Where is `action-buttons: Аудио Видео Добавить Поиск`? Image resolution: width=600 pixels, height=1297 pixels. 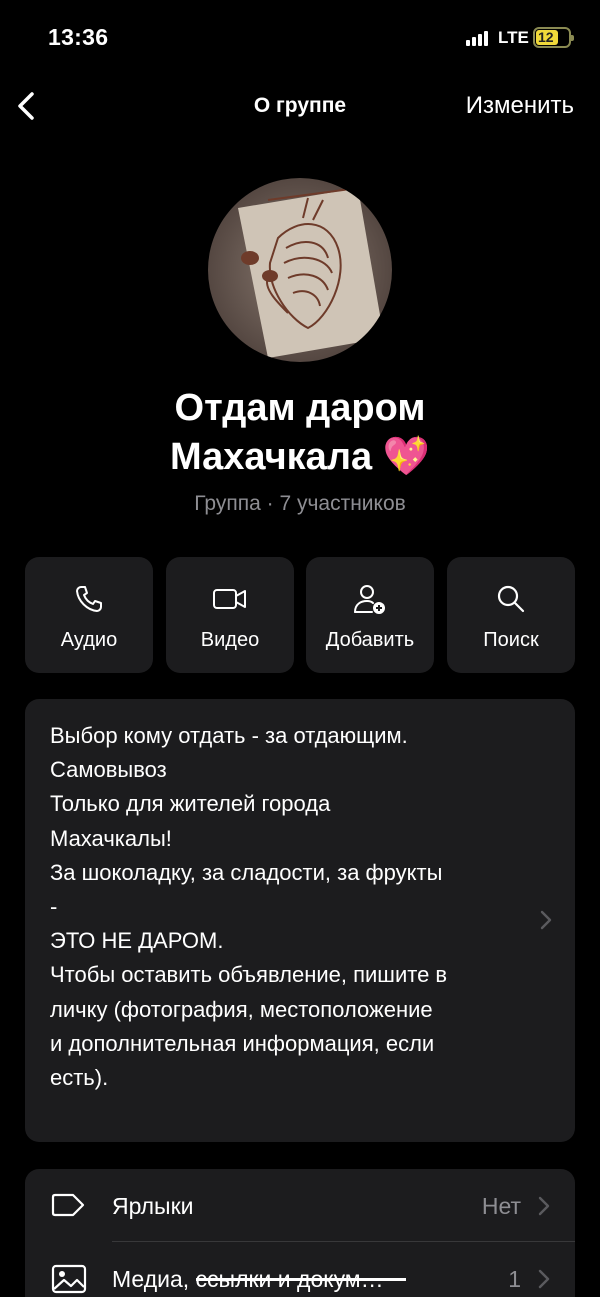
action-buttons: Аудио Видео Добавить Поиск is located at coordinates (300, 615).